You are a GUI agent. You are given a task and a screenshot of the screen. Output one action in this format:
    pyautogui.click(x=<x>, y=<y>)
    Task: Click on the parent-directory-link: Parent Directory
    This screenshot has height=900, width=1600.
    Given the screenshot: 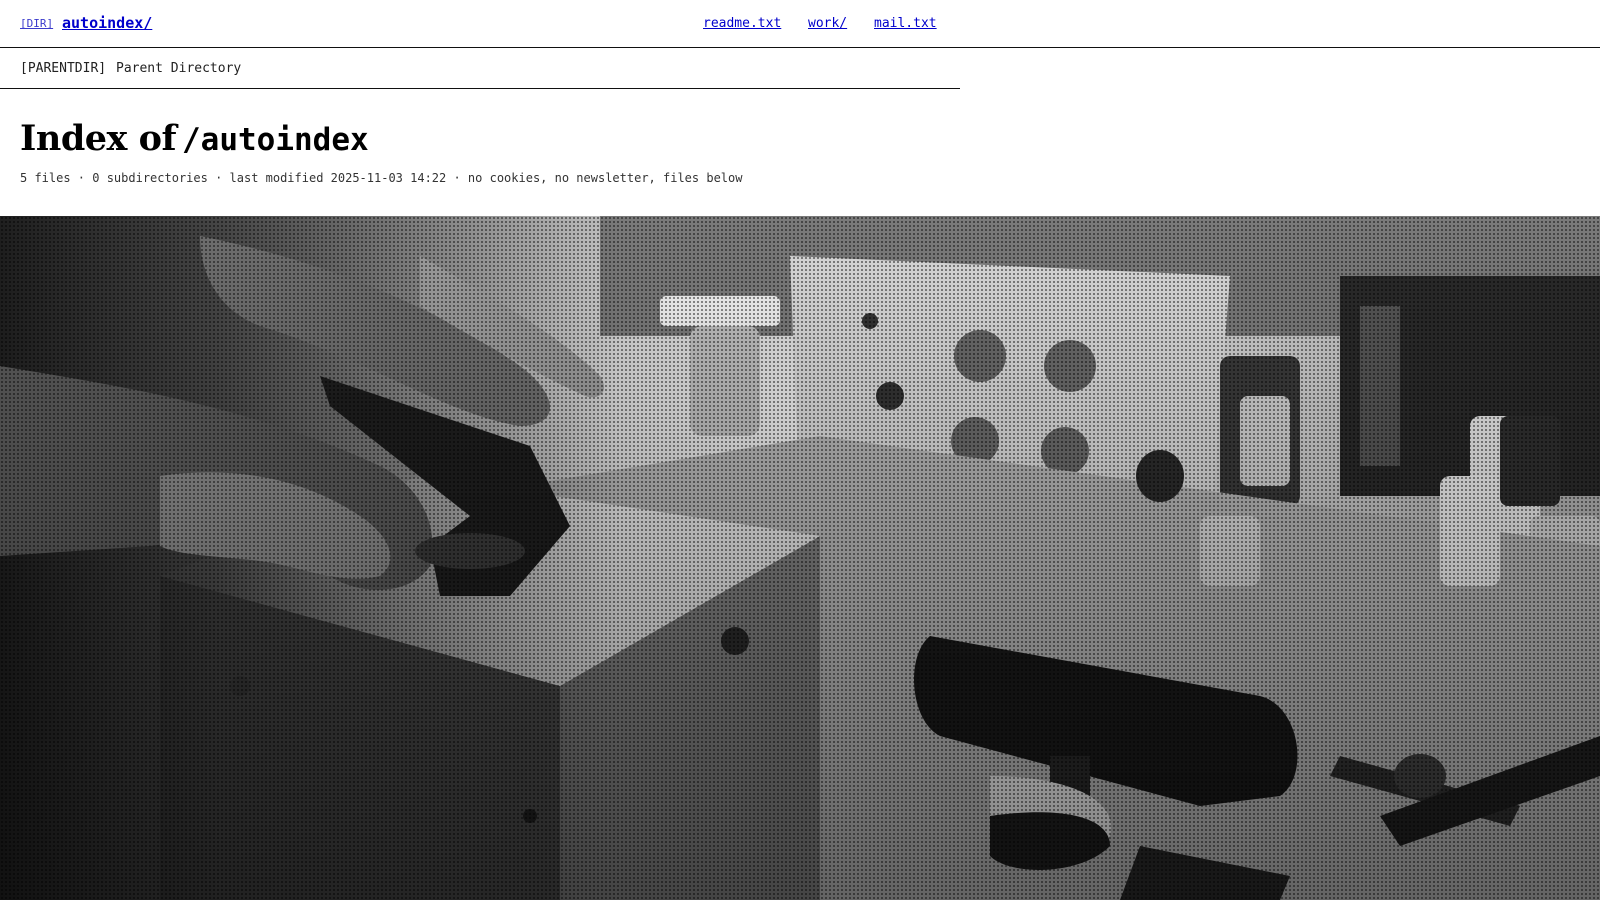 What is the action you would take?
    pyautogui.click(x=178, y=68)
    